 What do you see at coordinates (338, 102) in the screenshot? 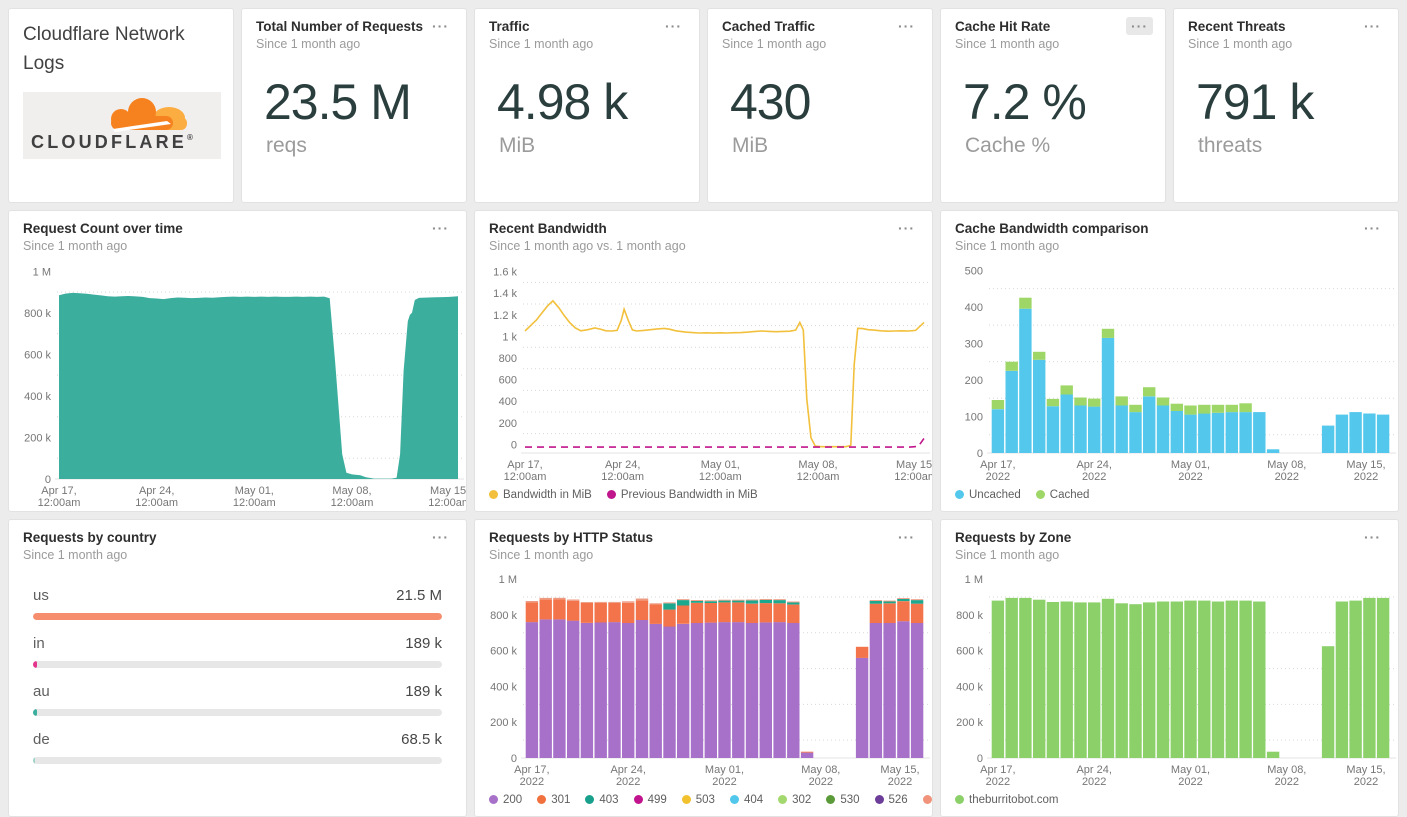
I see `stat-value: 23.5 M` at bounding box center [338, 102].